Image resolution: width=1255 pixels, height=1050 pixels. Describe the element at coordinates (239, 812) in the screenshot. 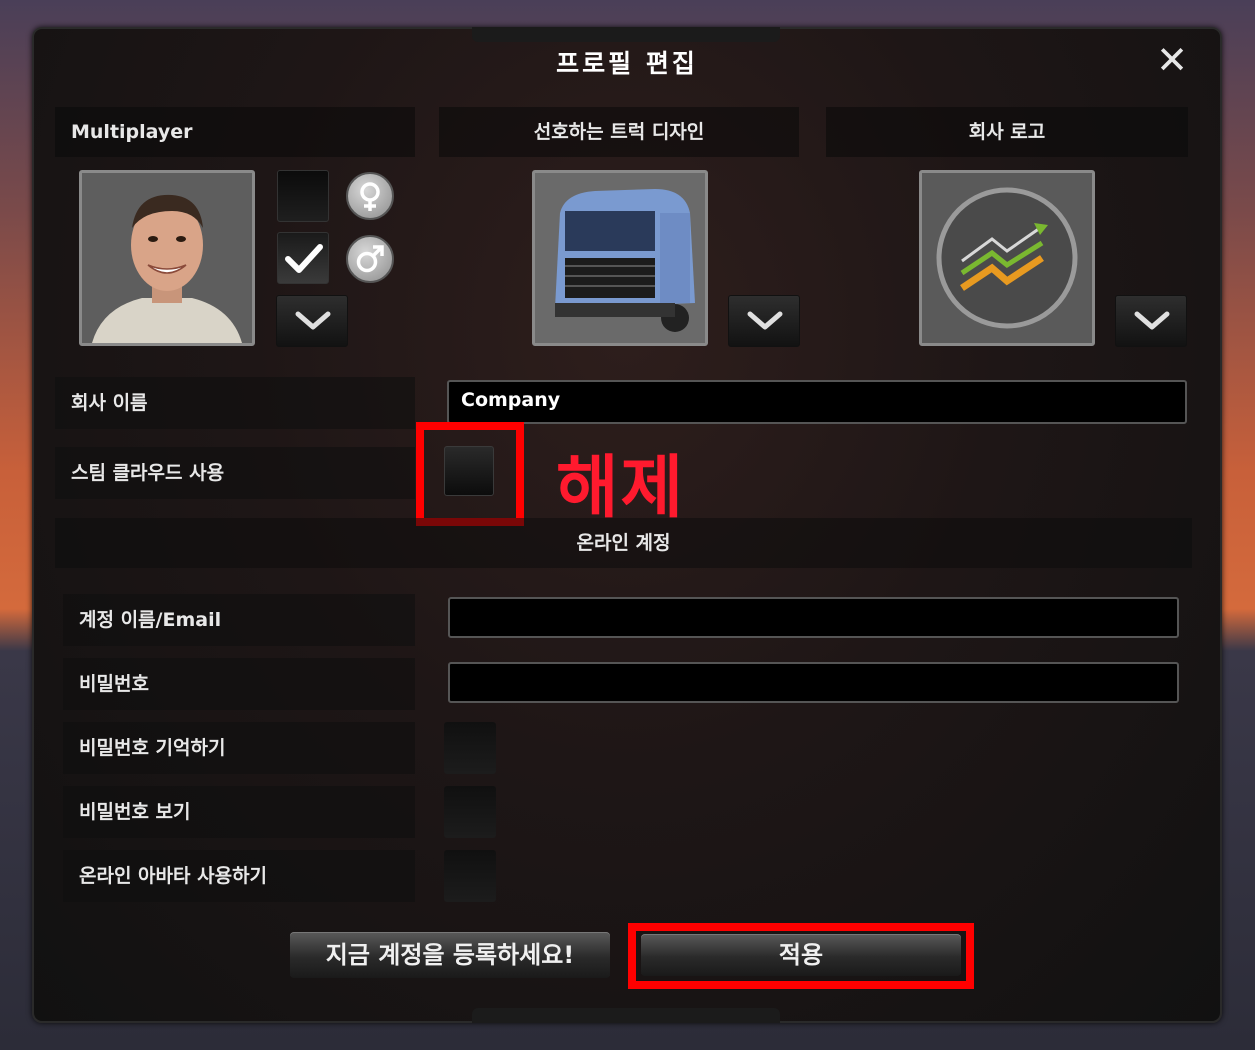

I see `show-password-label: 비밀번호 보기` at that location.